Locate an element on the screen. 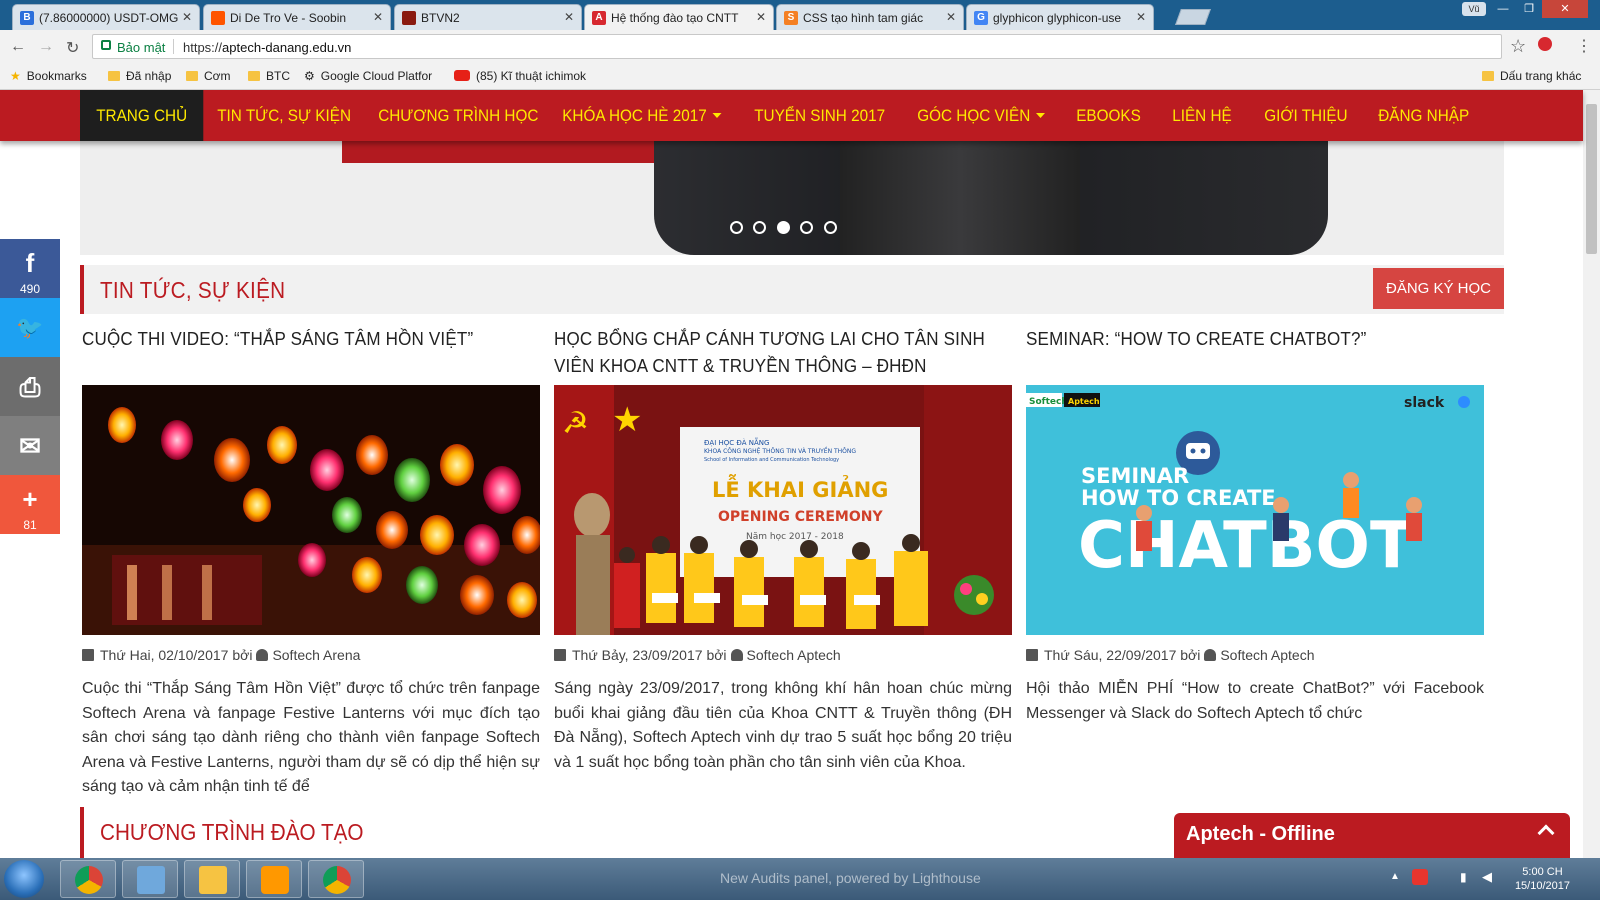  bookmark-item: ⚙ Google Cloud Platfor is located at coordinates (368, 76).